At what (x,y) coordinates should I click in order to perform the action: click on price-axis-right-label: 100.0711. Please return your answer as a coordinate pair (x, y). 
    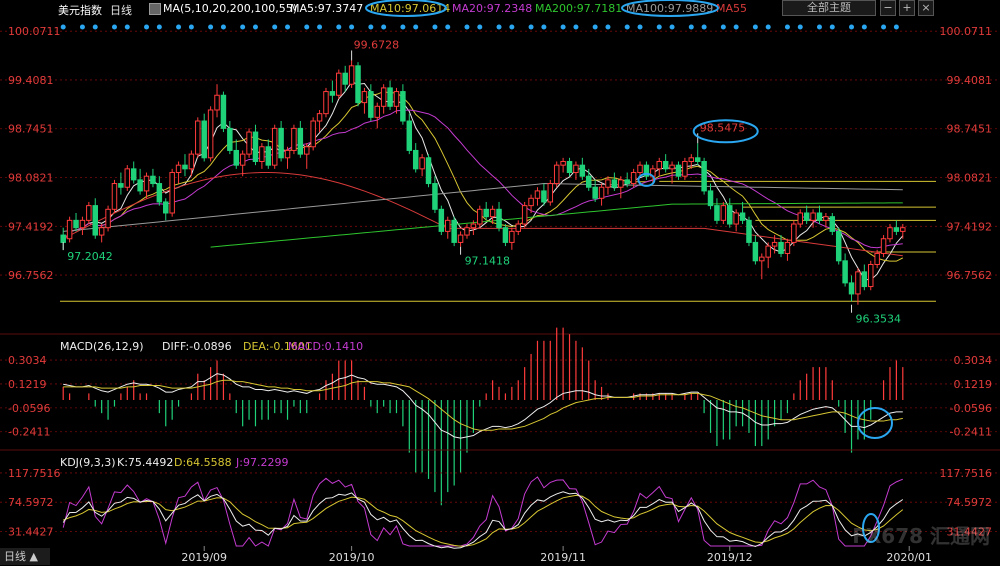
    Looking at the image, I should click on (966, 31).